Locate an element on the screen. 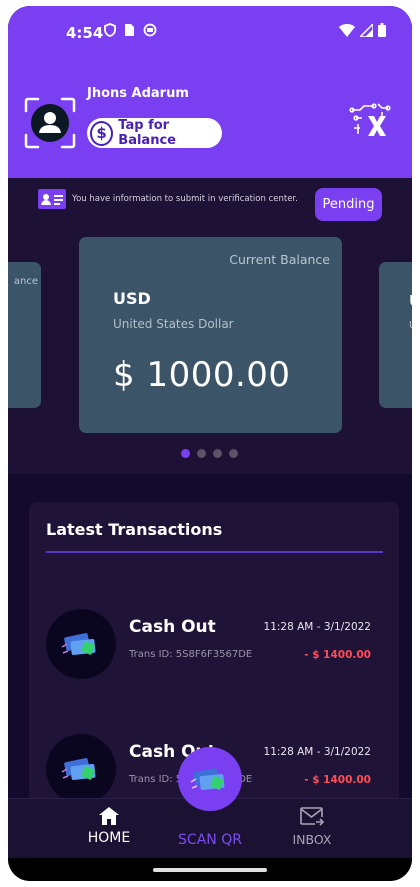 The width and height of the screenshot is (420, 887). nav-scan-qr: SCAN QR is located at coordinates (210, 840).